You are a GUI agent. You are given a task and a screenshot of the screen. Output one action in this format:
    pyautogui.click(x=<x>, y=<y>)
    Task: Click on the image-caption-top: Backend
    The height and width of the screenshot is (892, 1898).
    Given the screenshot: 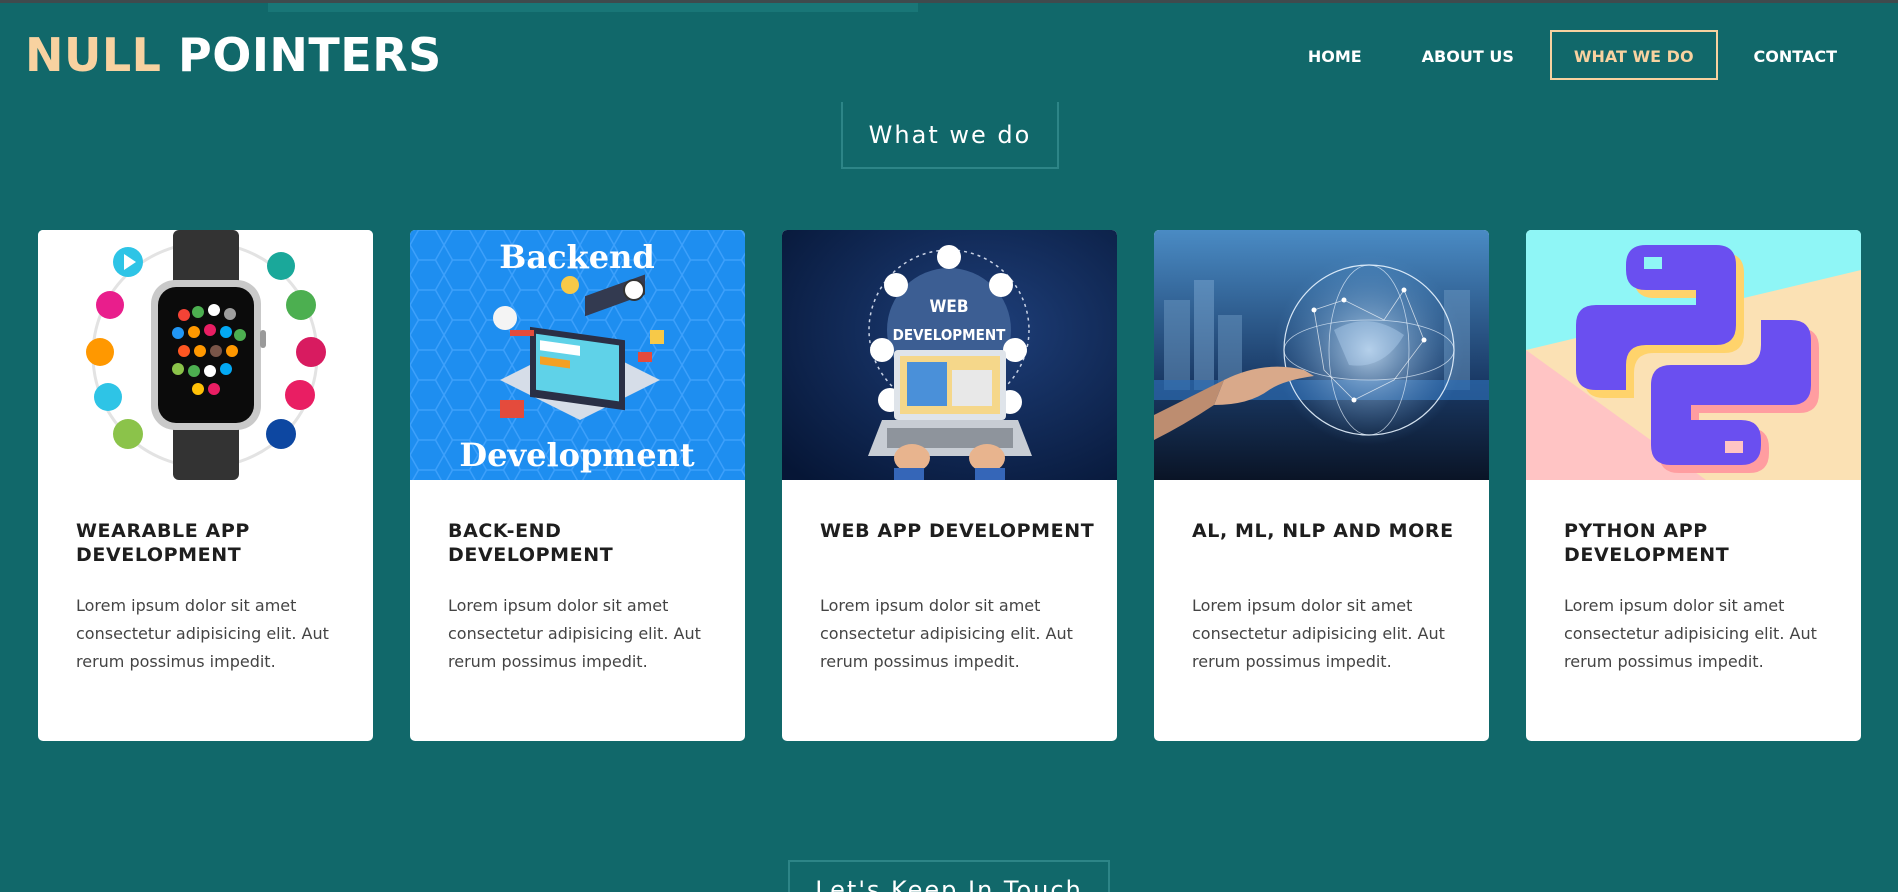 What is the action you would take?
    pyautogui.click(x=576, y=257)
    